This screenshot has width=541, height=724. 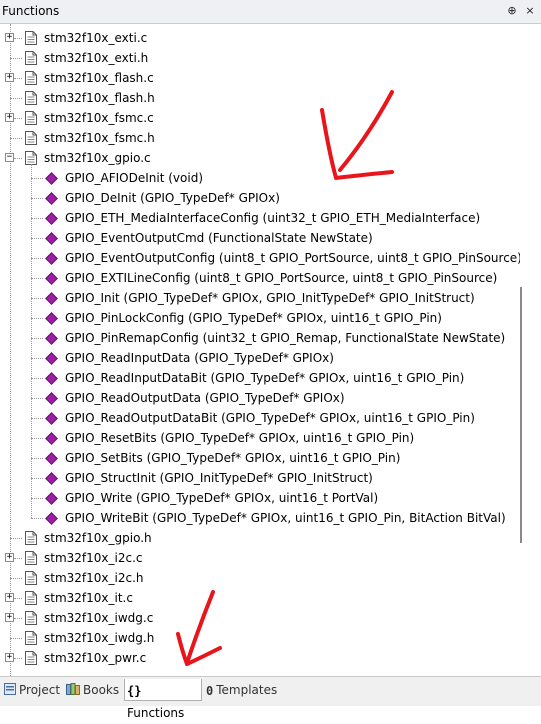 I want to click on templates-icon: 0, so click(x=210, y=690).